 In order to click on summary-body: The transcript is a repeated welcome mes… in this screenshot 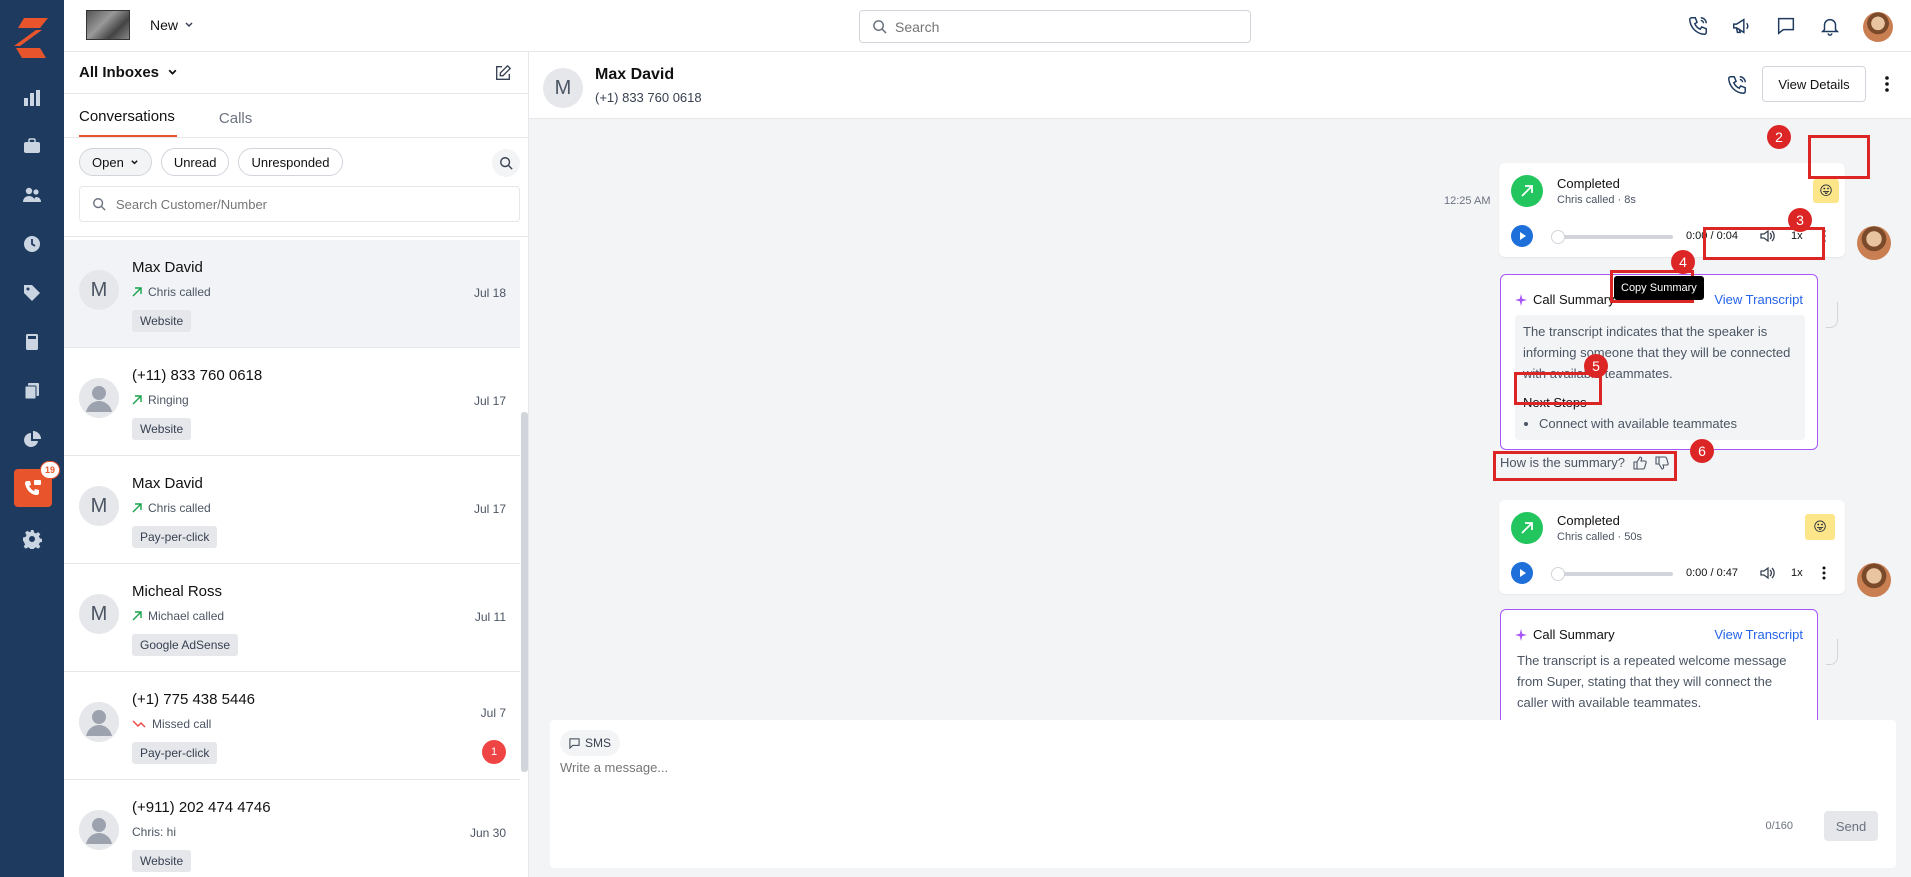, I will do `click(1660, 681)`.